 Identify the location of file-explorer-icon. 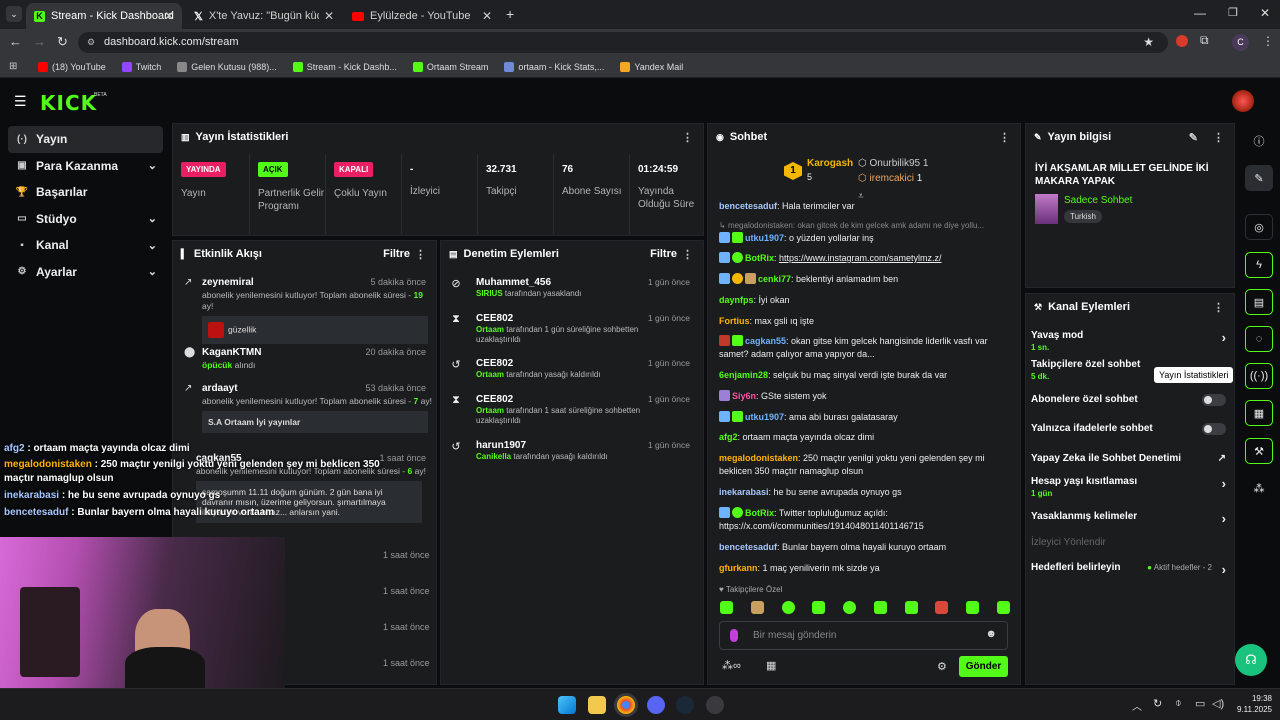
(597, 705).